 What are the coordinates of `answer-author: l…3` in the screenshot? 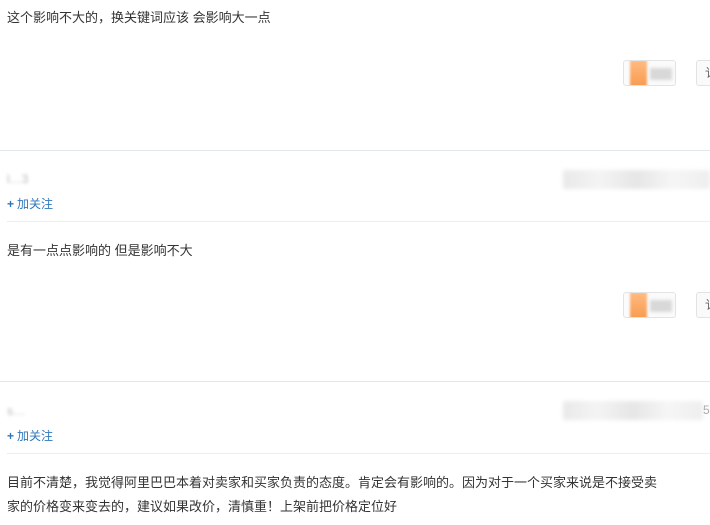 It's located at (17, 179).